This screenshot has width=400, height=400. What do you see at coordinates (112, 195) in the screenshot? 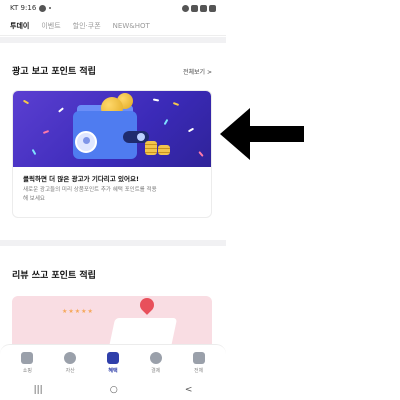
I see `ad-card-description: 새로운 광고들의 미리 상품포인트 추가 혜택 포인트를 적용 해 보세요` at bounding box center [112, 195].